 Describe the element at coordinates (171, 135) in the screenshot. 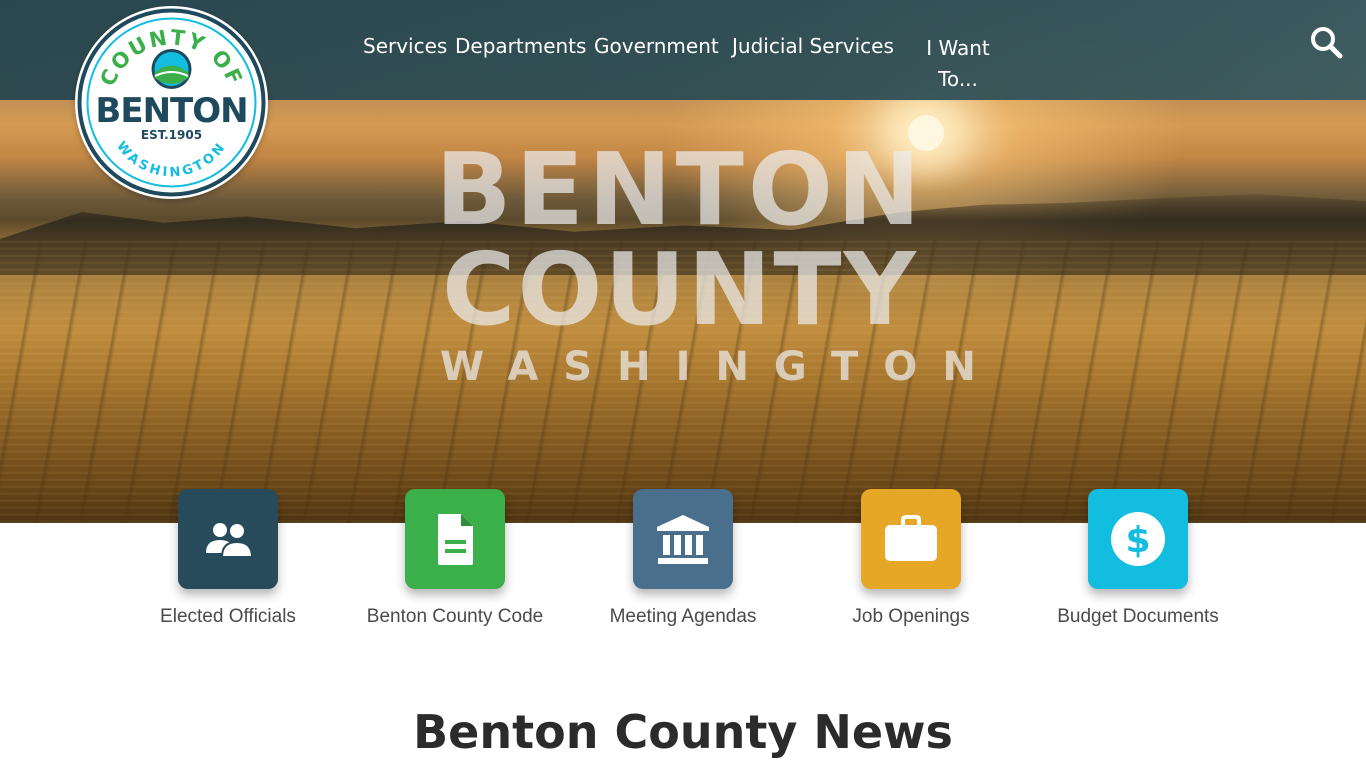

I see `logo-est-text: EST.1905` at that location.